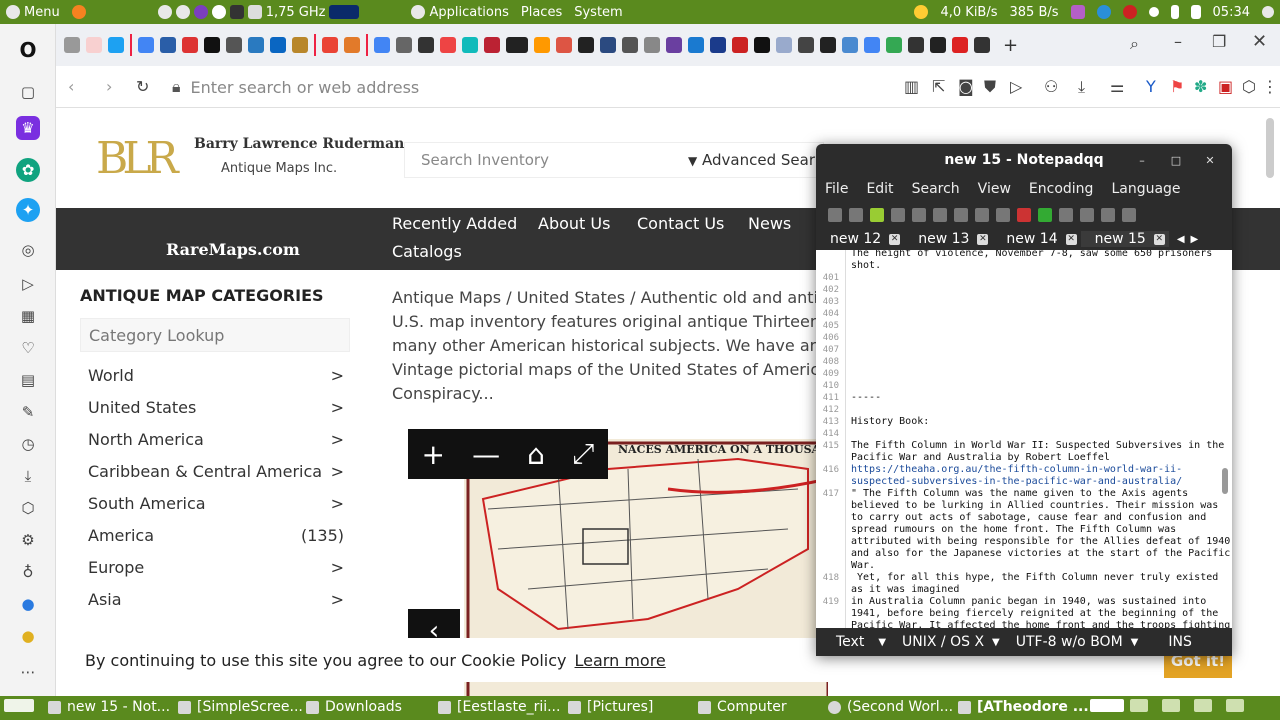 The width and height of the screenshot is (1280, 720). What do you see at coordinates (1024, 215) in the screenshot?
I see `undo-icon` at bounding box center [1024, 215].